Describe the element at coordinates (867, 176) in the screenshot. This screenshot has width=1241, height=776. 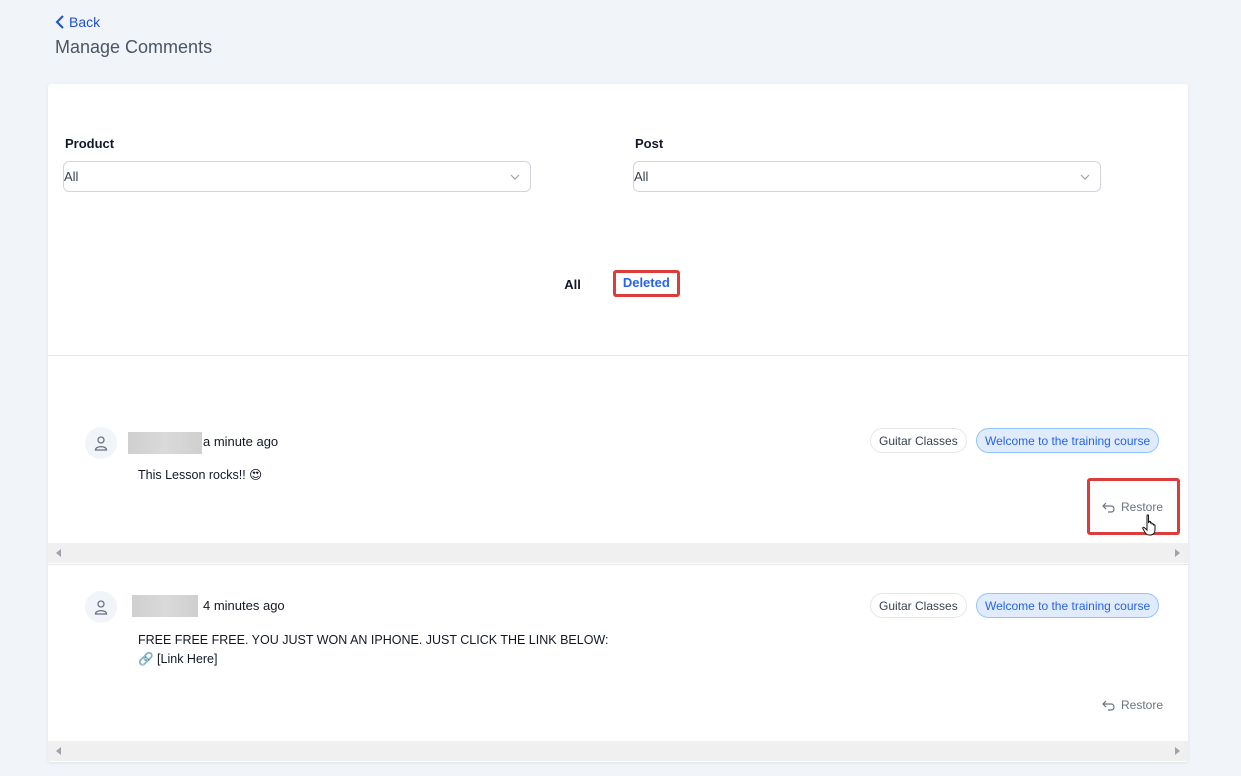
I see `post-select: All` at that location.